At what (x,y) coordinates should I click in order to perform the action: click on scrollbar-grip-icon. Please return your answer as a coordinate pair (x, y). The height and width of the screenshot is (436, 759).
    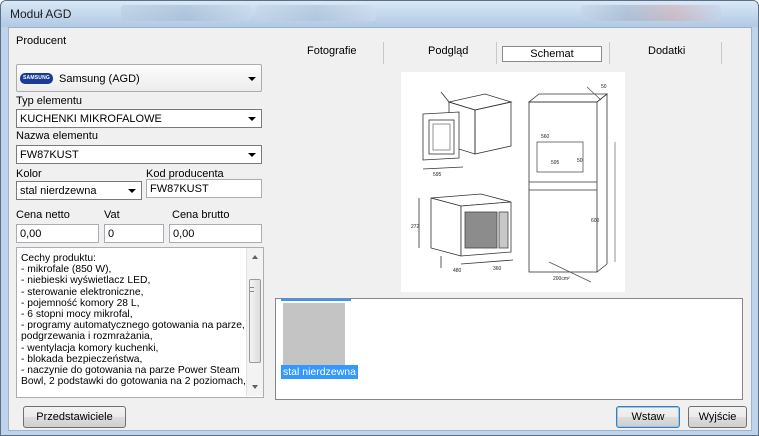
    Looking at the image, I should click on (252, 289).